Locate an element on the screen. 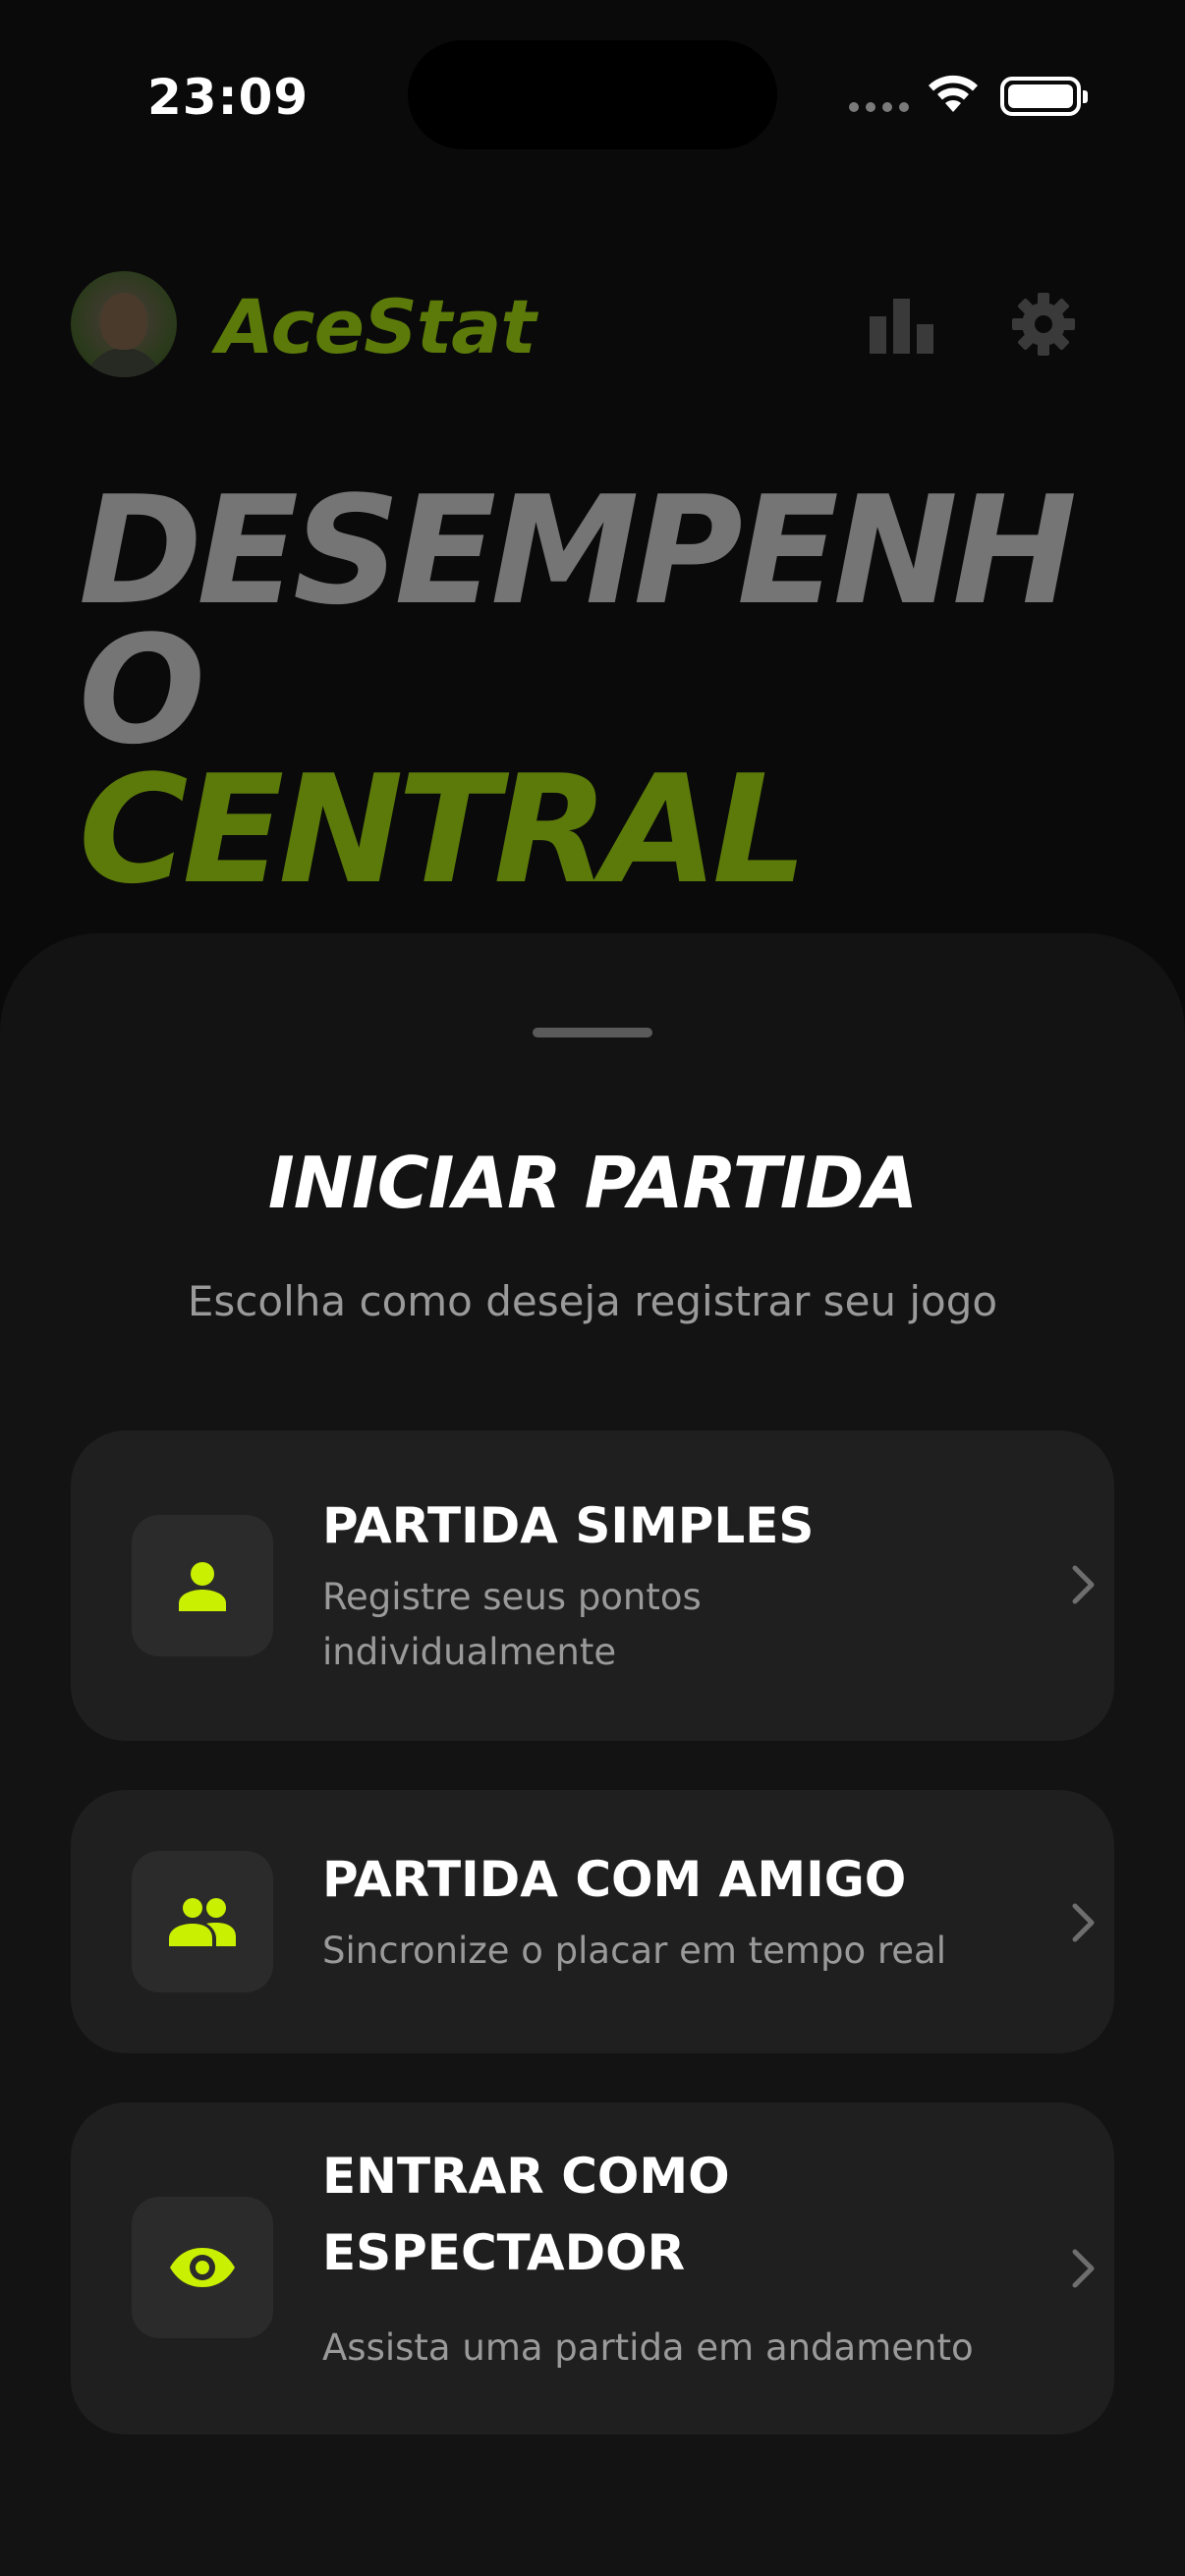  option-description: Sincronize o placar em tempo real is located at coordinates (634, 1951).